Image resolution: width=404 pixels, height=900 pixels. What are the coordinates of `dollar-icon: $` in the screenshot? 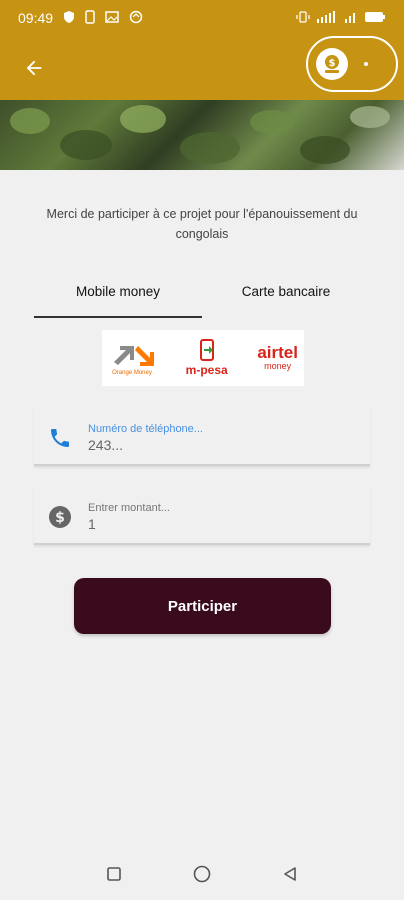 It's located at (60, 517).